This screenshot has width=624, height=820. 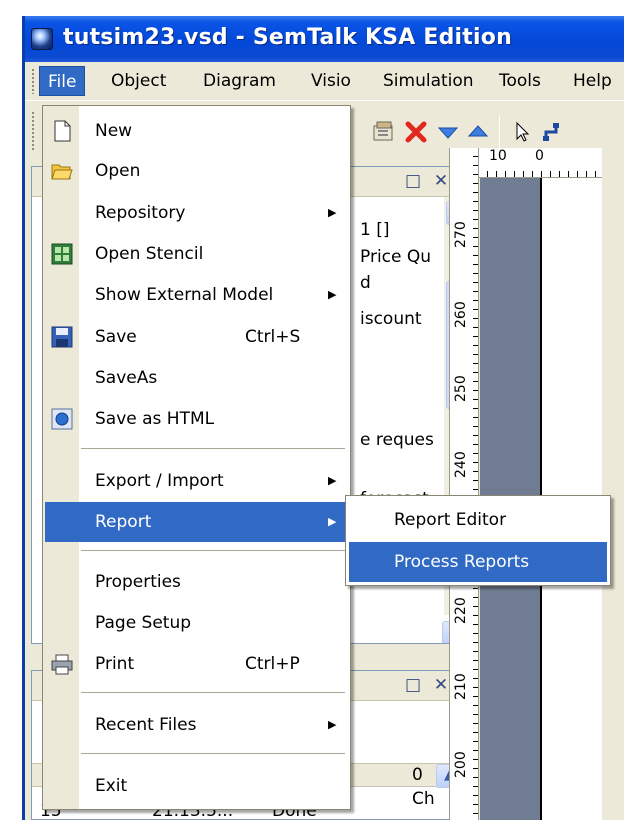 I want to click on toolbar-grip, so click(x=33, y=131).